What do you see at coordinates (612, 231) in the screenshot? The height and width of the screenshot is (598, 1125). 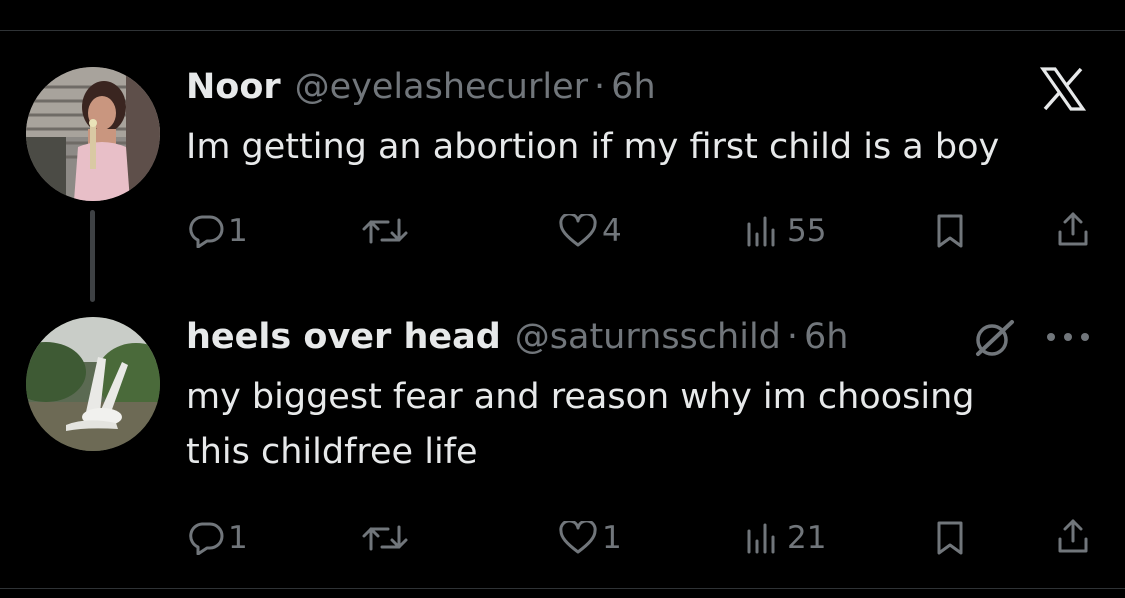 I see `like-count: 4` at bounding box center [612, 231].